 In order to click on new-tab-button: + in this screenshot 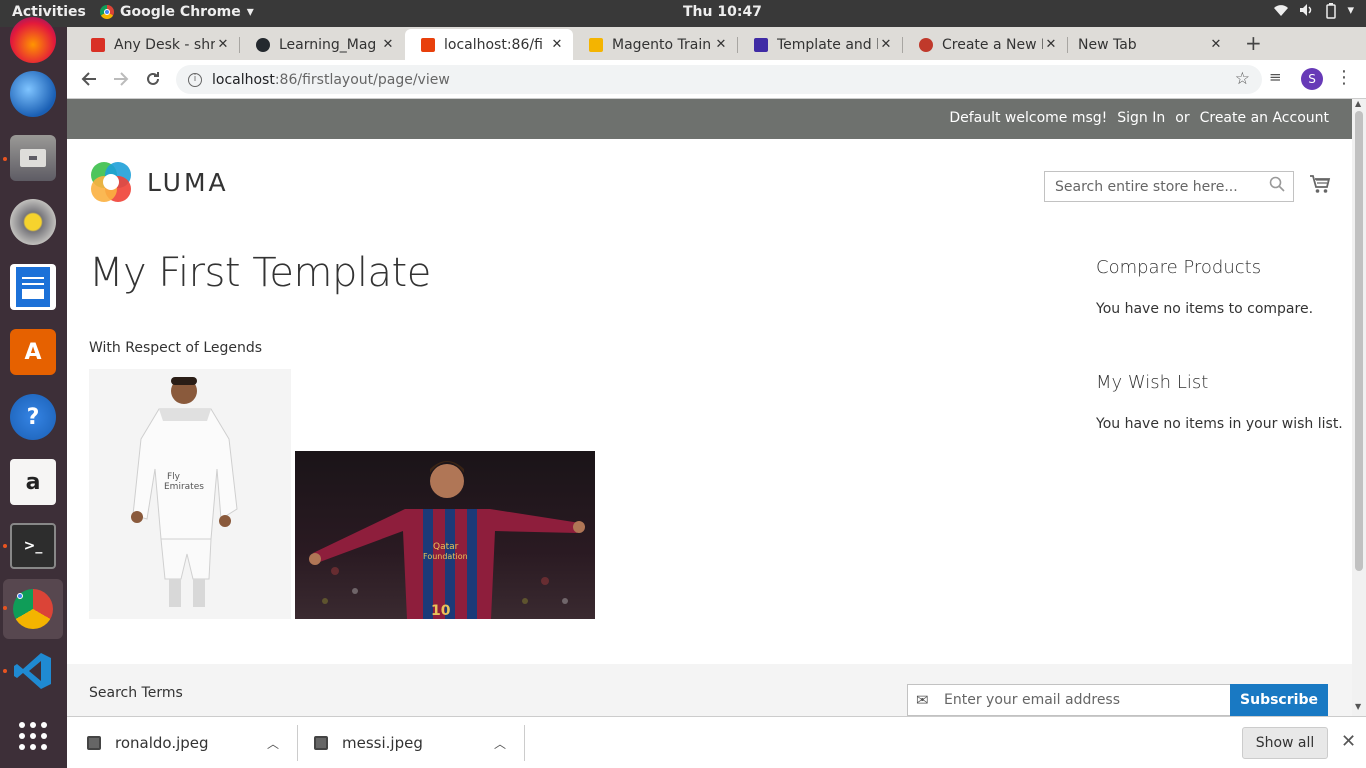, I will do `click(1253, 43)`.